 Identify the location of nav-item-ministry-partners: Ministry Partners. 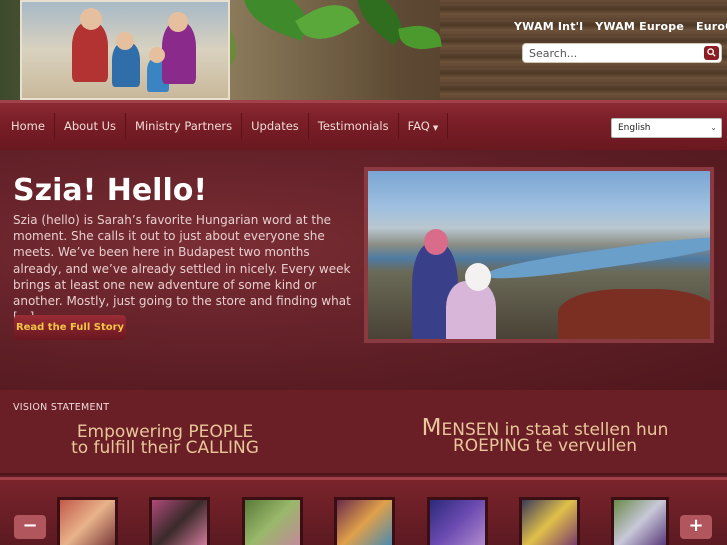
(184, 126).